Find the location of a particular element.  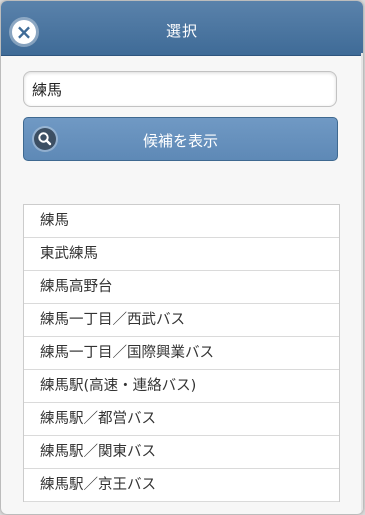

scroll-edge is located at coordinates (362, 283).